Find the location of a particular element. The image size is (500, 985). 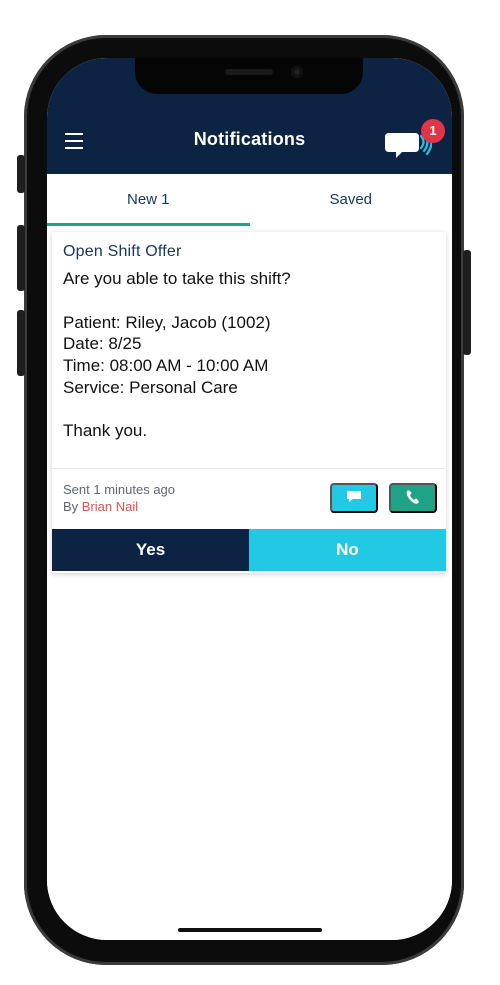

notification-title: Open Shift Offer is located at coordinates (122, 251).